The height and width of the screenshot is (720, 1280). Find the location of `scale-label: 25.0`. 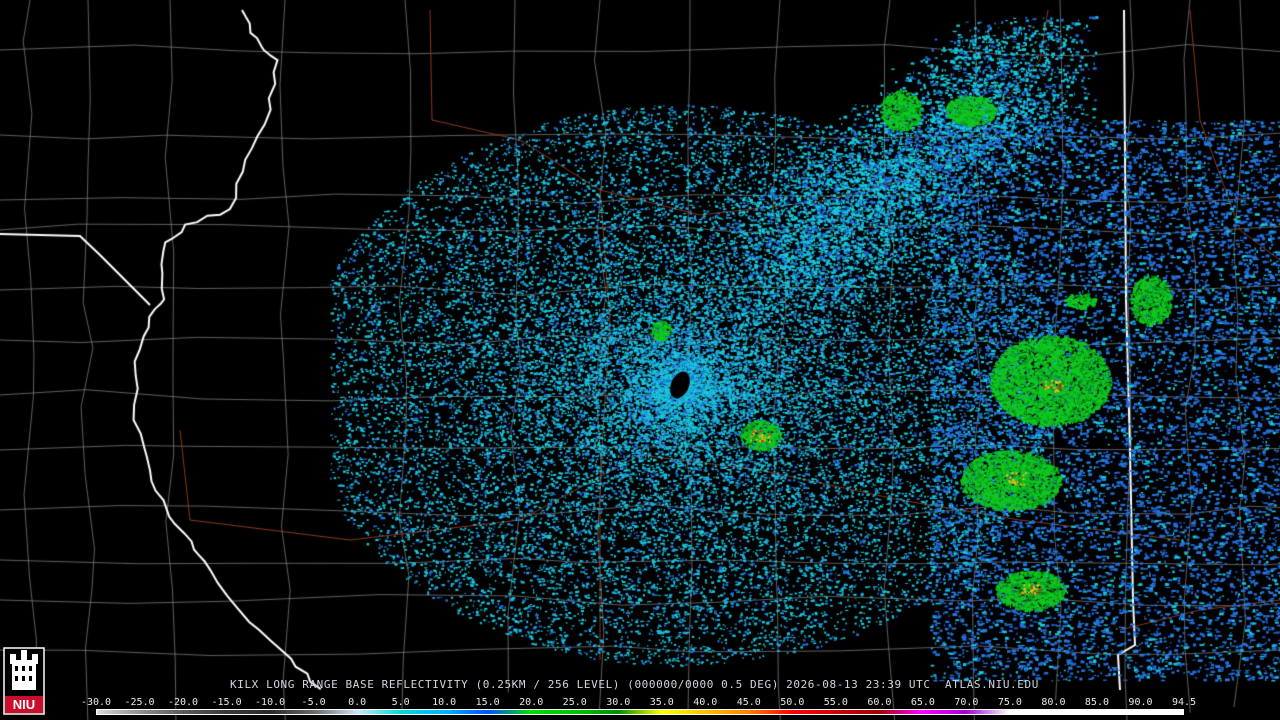

scale-label: 25.0 is located at coordinates (574, 702).